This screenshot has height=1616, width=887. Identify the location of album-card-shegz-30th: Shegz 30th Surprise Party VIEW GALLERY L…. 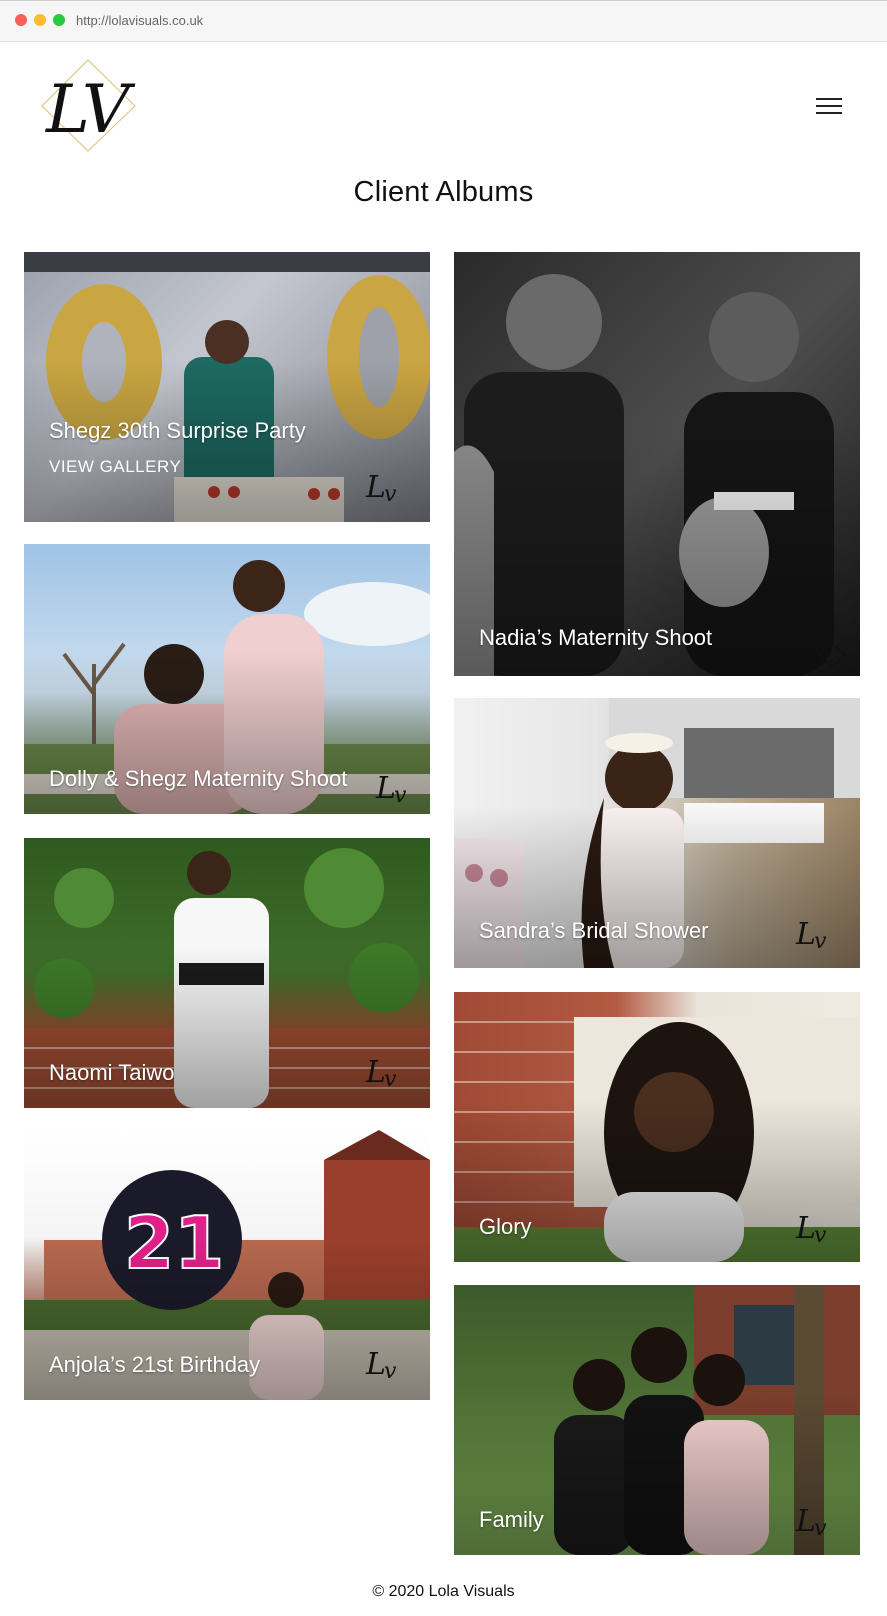
(227, 387).